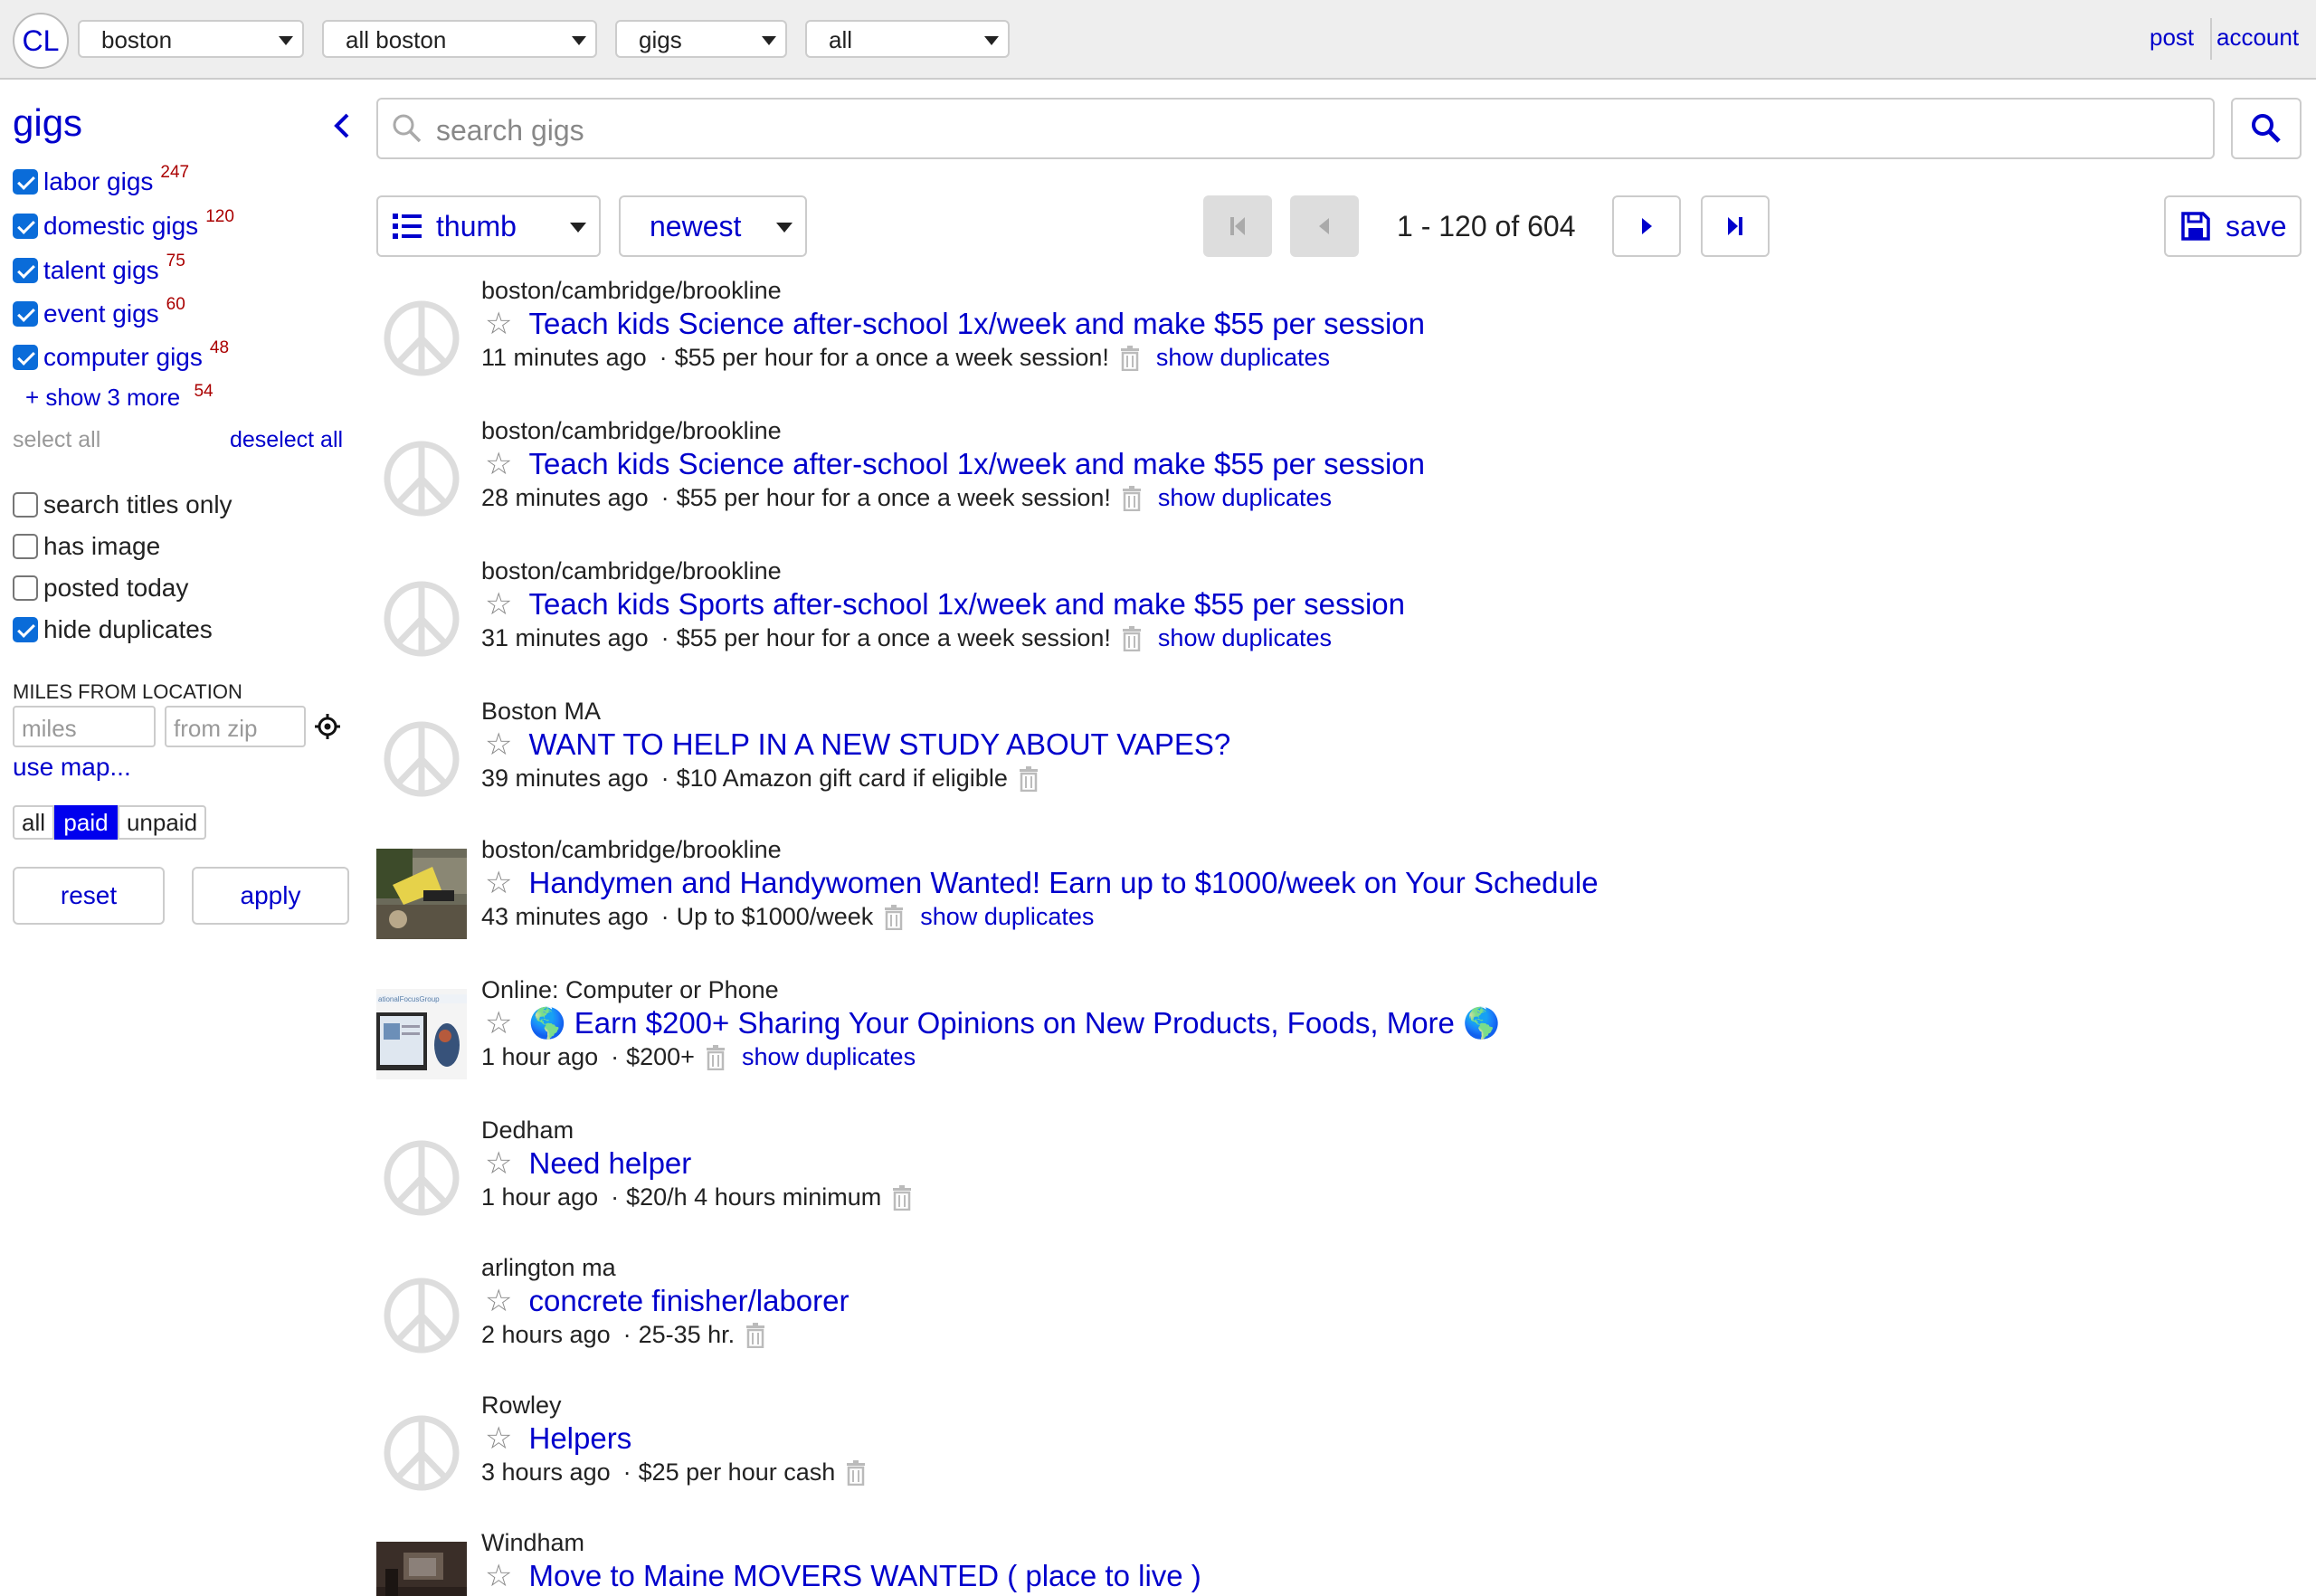 The width and height of the screenshot is (2316, 1596). What do you see at coordinates (701, 39) in the screenshot?
I see `category-select: gigs` at bounding box center [701, 39].